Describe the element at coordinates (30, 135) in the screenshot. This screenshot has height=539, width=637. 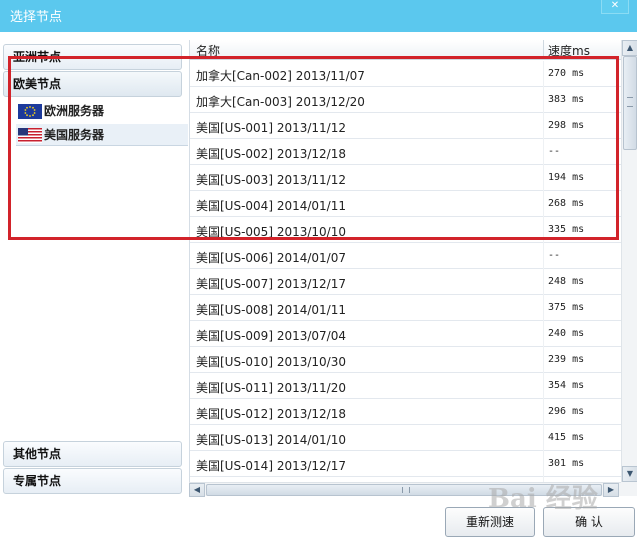
I see `us-flag-icon` at that location.